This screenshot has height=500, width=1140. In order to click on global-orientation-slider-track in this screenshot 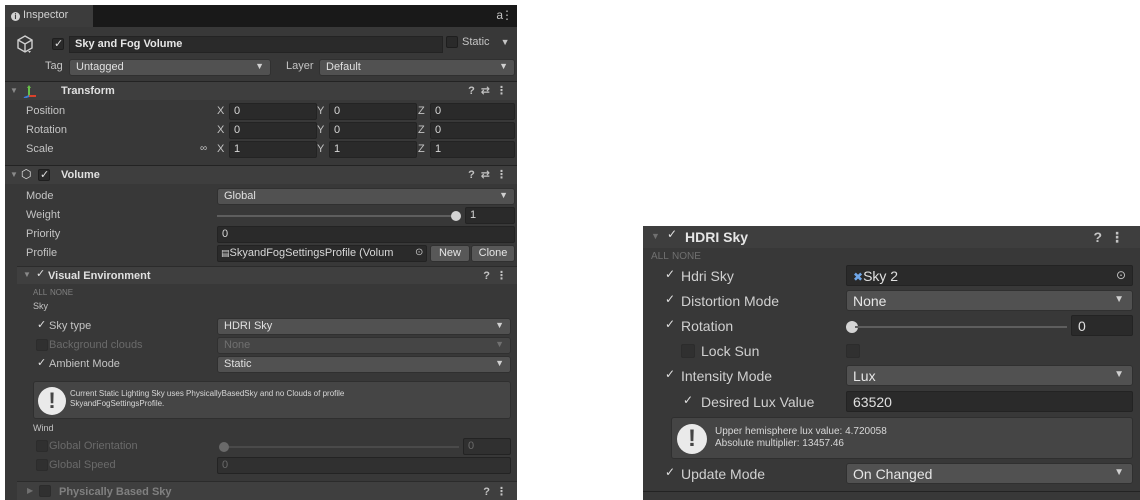, I will do `click(341, 447)`.